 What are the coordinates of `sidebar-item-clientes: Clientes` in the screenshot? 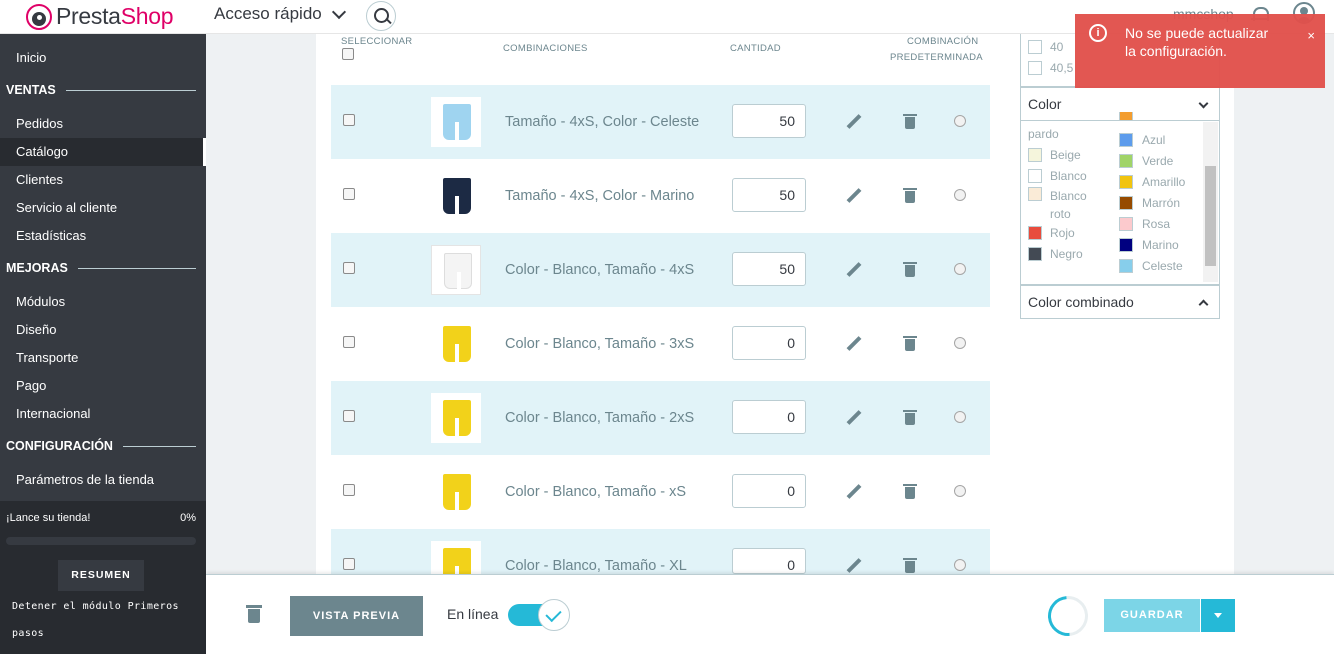 It's located at (103, 180).